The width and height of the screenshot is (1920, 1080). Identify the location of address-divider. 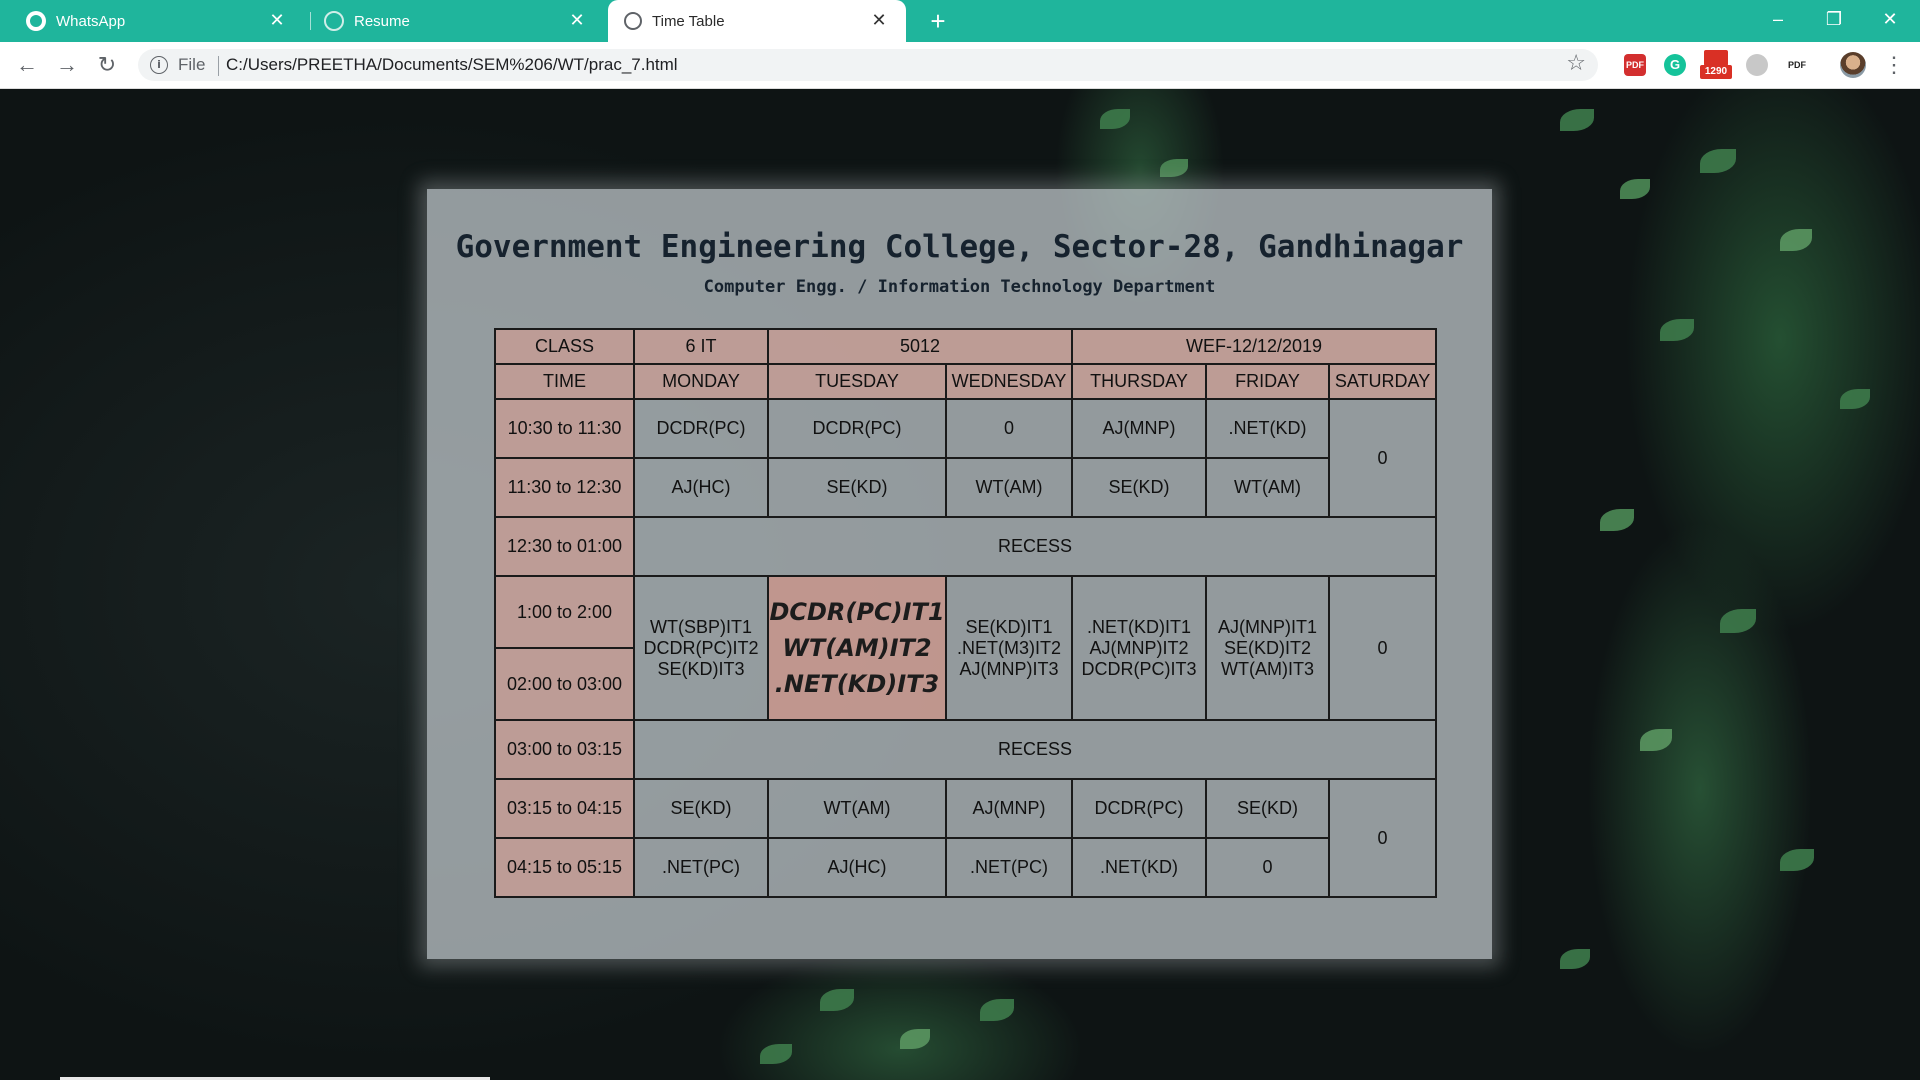
(218, 66).